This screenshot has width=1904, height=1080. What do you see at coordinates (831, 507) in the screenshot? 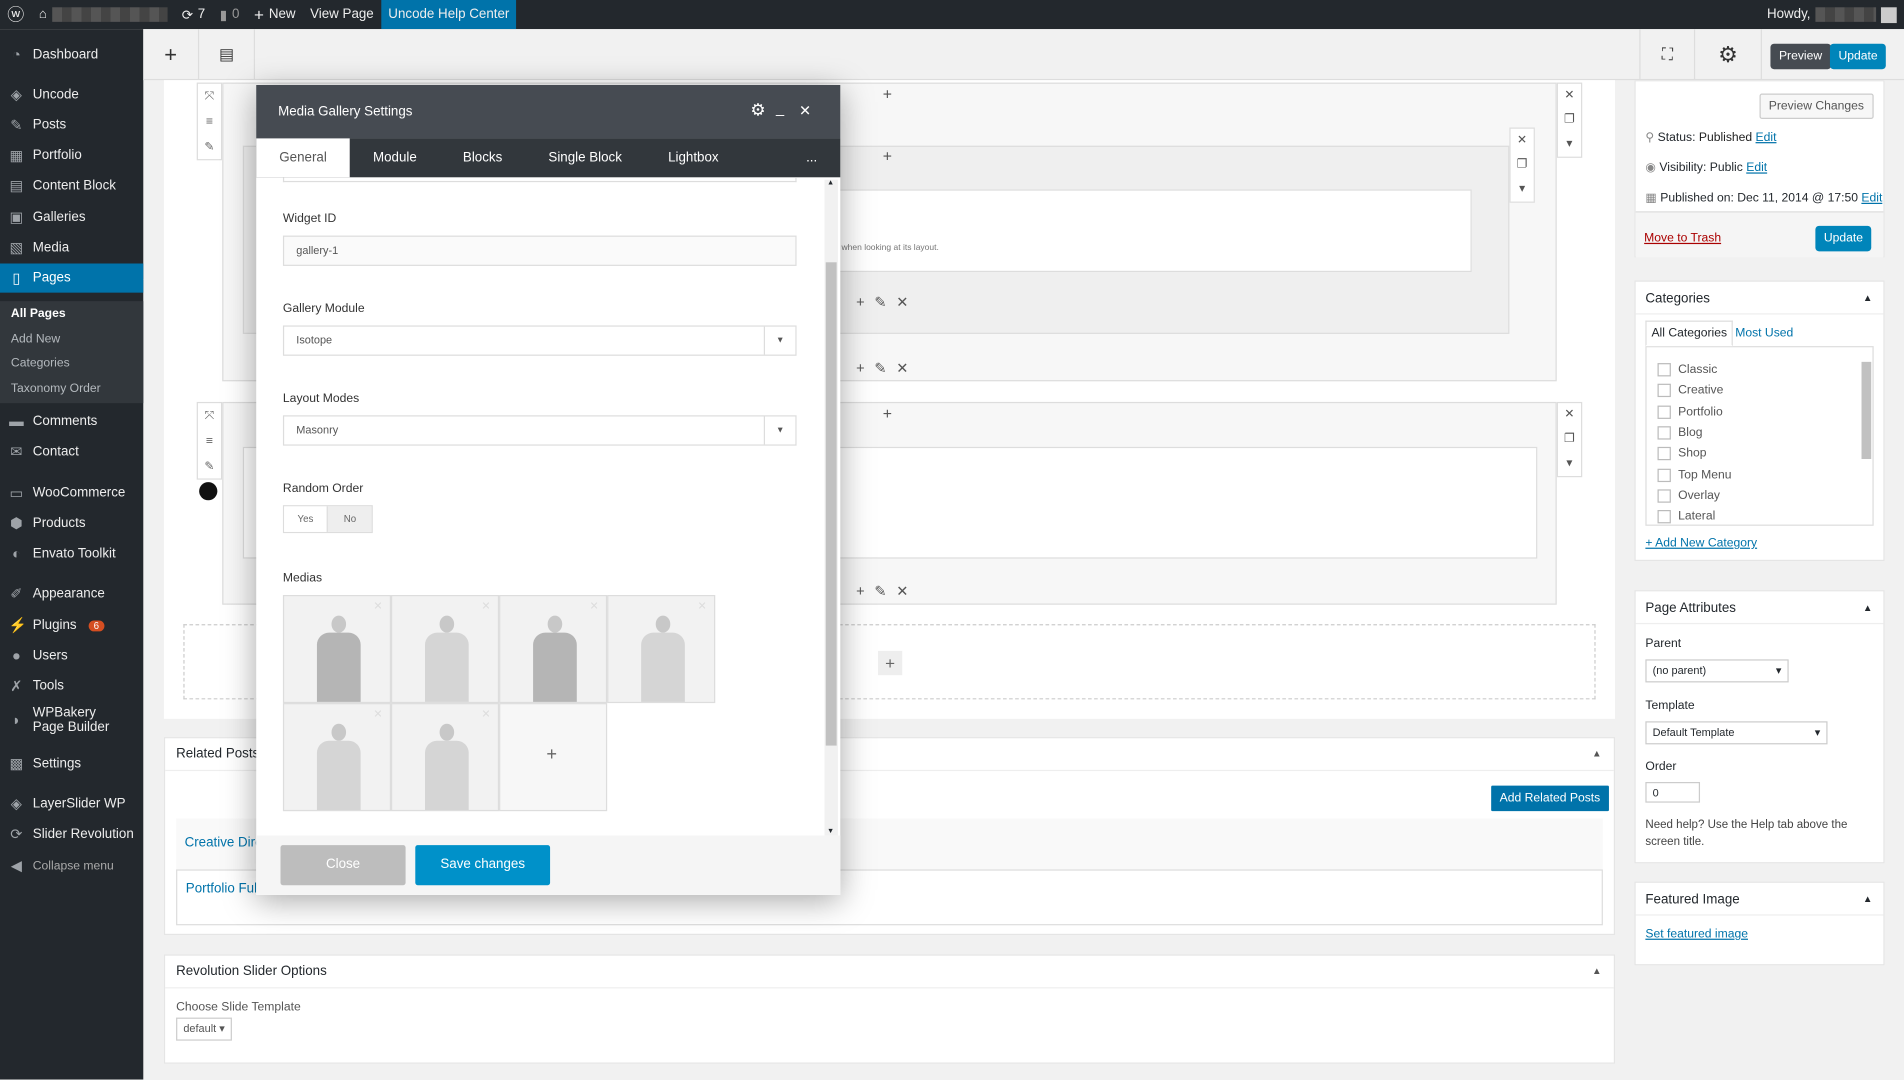
I see `modal-scrollbar: ▲ ▼` at bounding box center [831, 507].